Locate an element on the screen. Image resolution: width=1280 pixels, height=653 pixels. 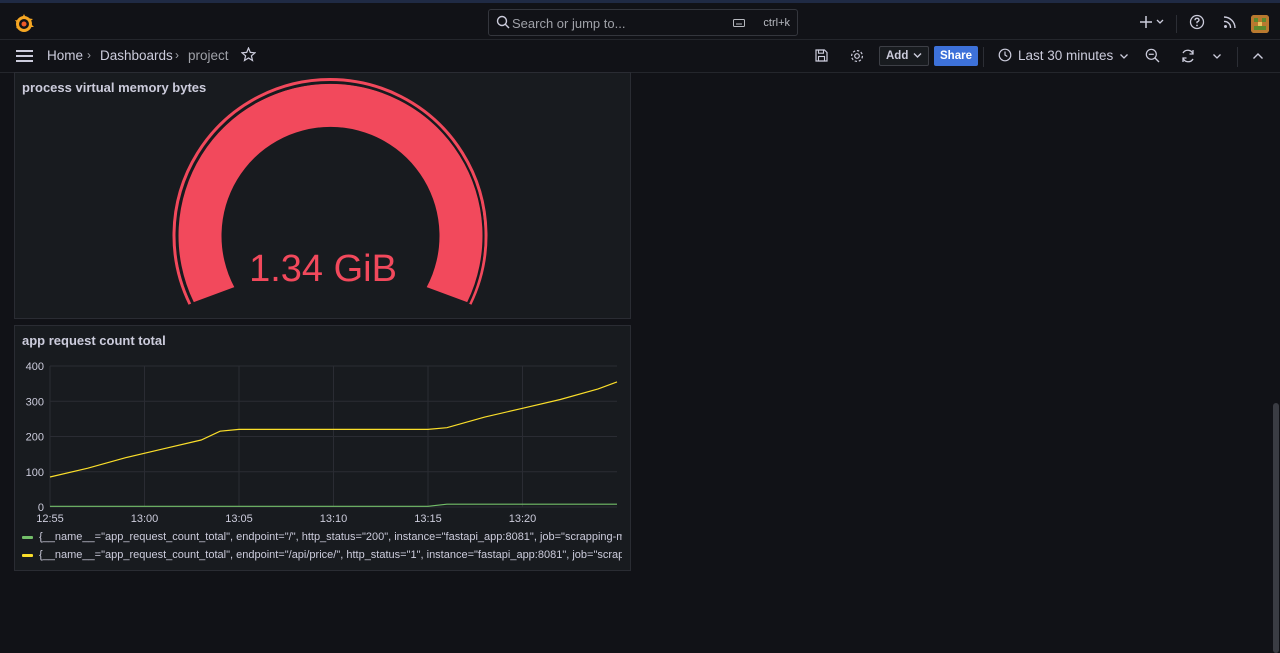
add-button: Add is located at coordinates (904, 56).